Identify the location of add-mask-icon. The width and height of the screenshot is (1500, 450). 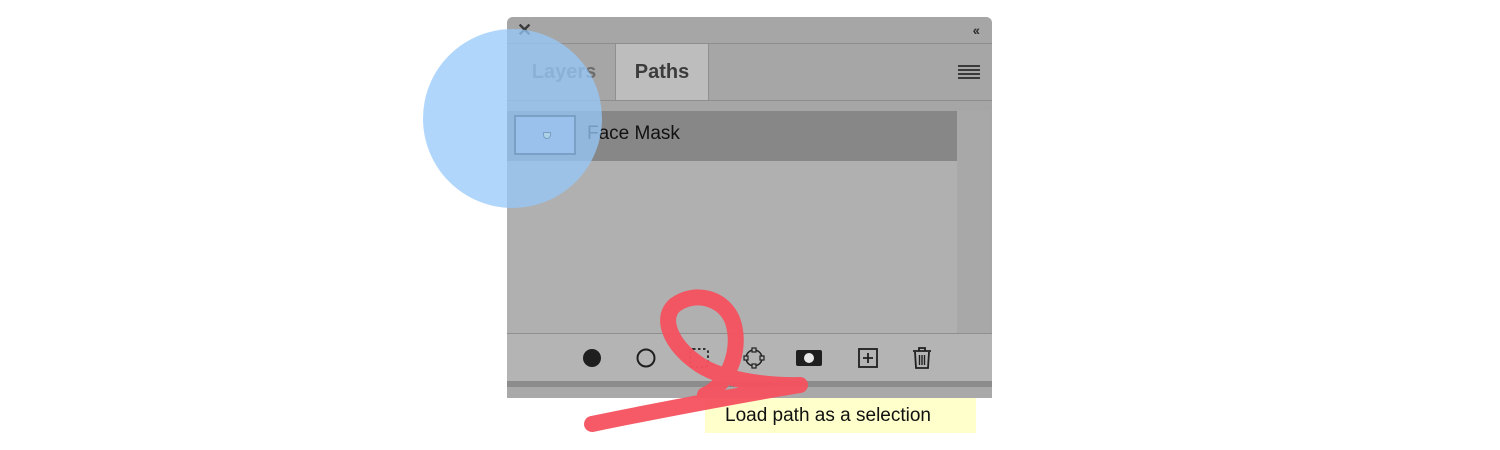
(809, 358).